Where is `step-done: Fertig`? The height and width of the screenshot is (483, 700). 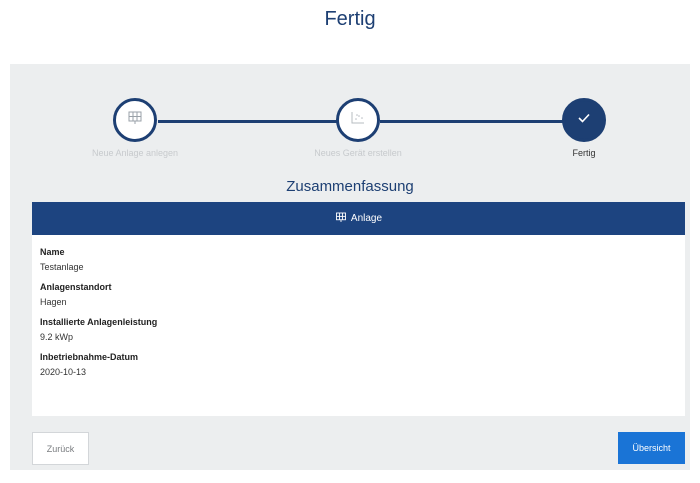
step-done: Fertig is located at coordinates (584, 128).